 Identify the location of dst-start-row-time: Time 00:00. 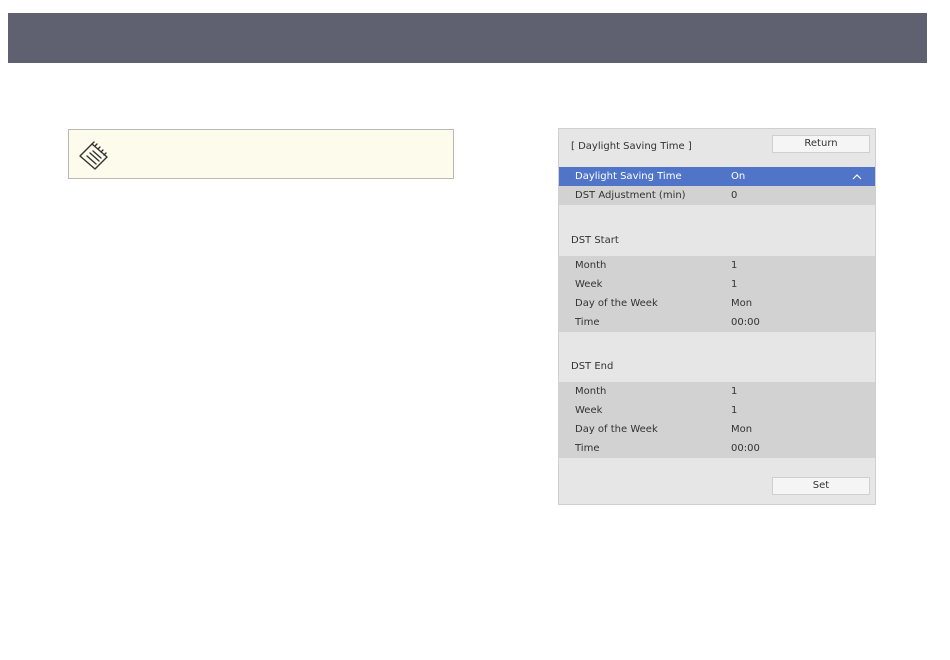
(717, 322).